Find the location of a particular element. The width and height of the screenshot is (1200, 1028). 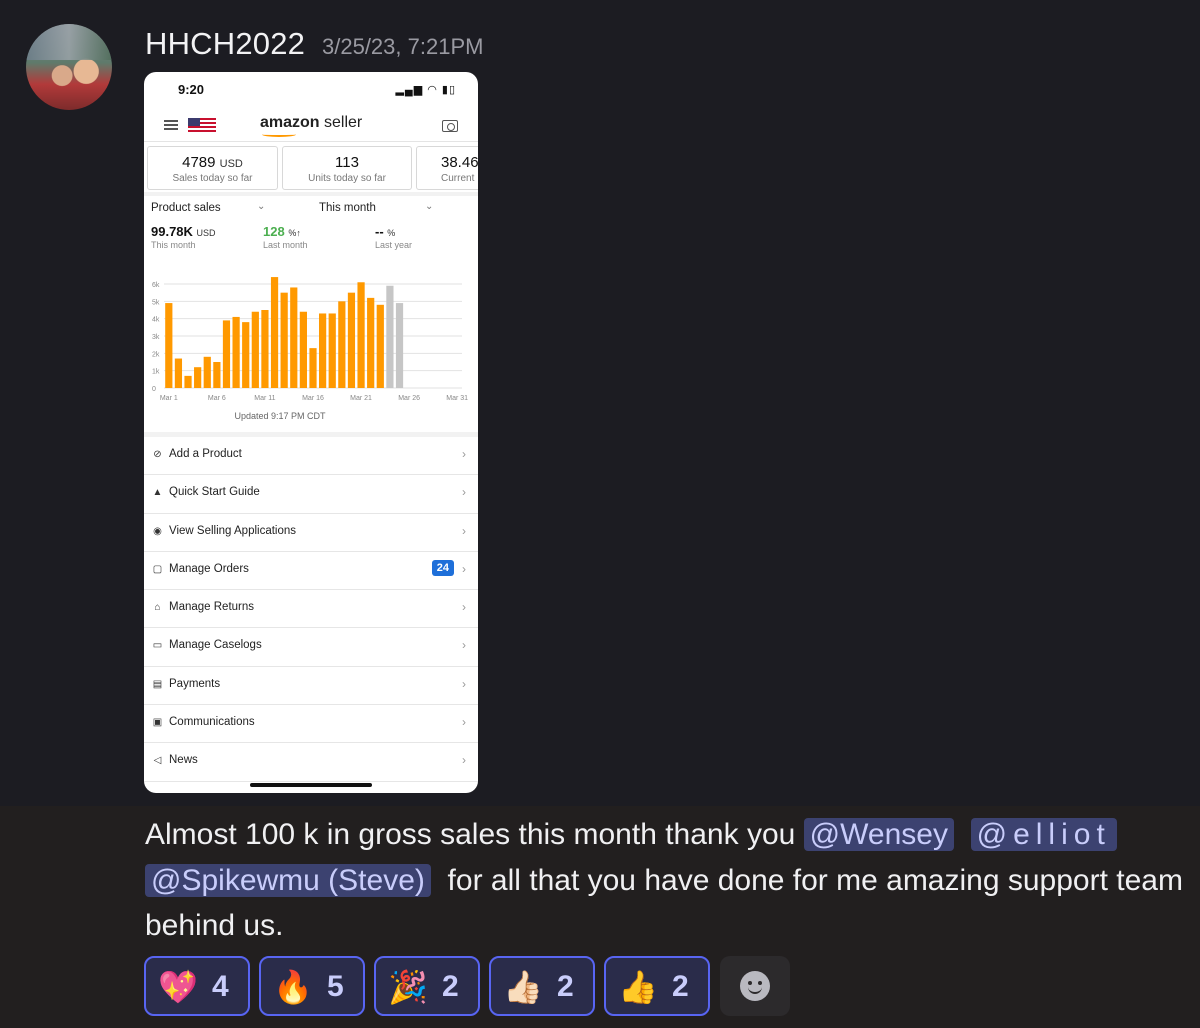

menu-item-label: Manage Caselogs is located at coordinates (215, 645).